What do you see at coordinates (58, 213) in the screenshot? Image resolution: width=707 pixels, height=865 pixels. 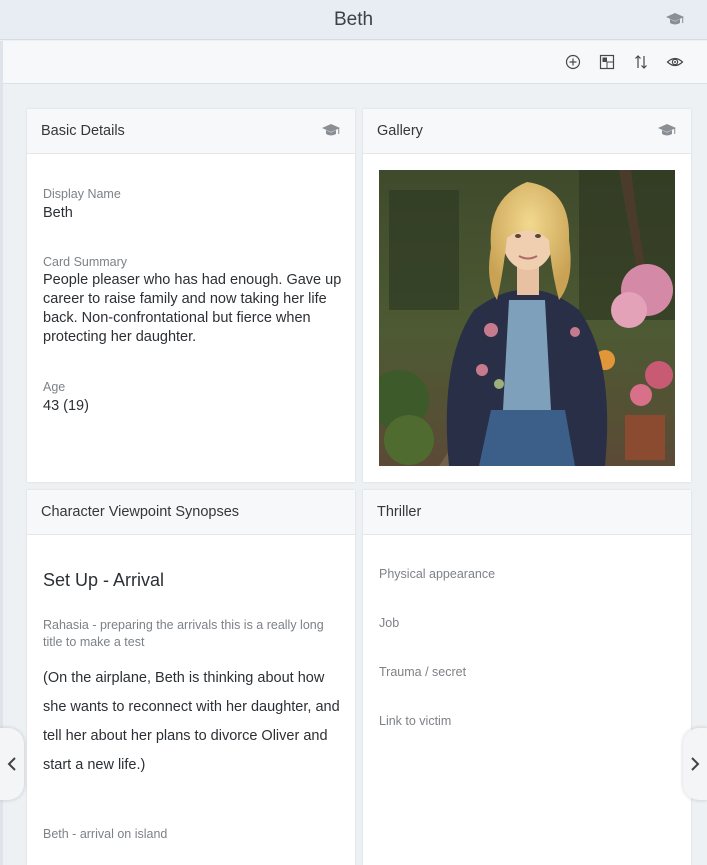 I see `display-name-value: Beth` at bounding box center [58, 213].